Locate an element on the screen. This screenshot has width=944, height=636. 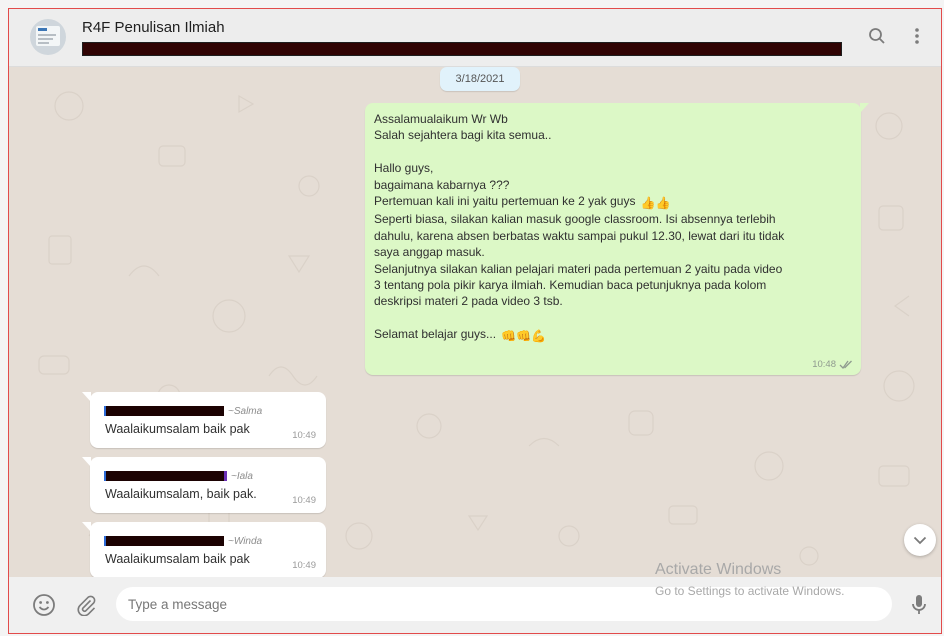
sender-name: ~Winda is located at coordinates (245, 541).